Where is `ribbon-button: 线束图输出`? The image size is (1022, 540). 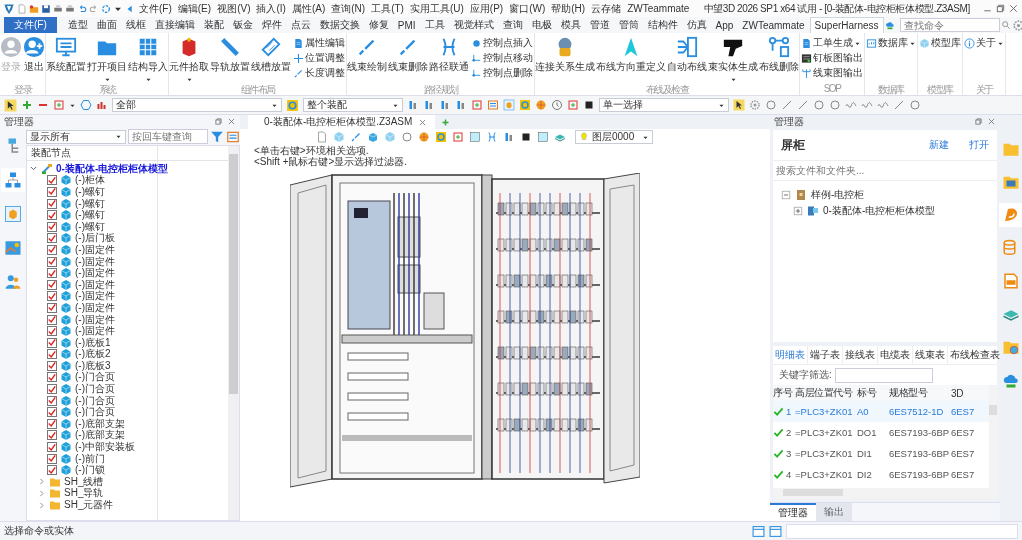
ribbon-button: 线束图输出 is located at coordinates (832, 73).